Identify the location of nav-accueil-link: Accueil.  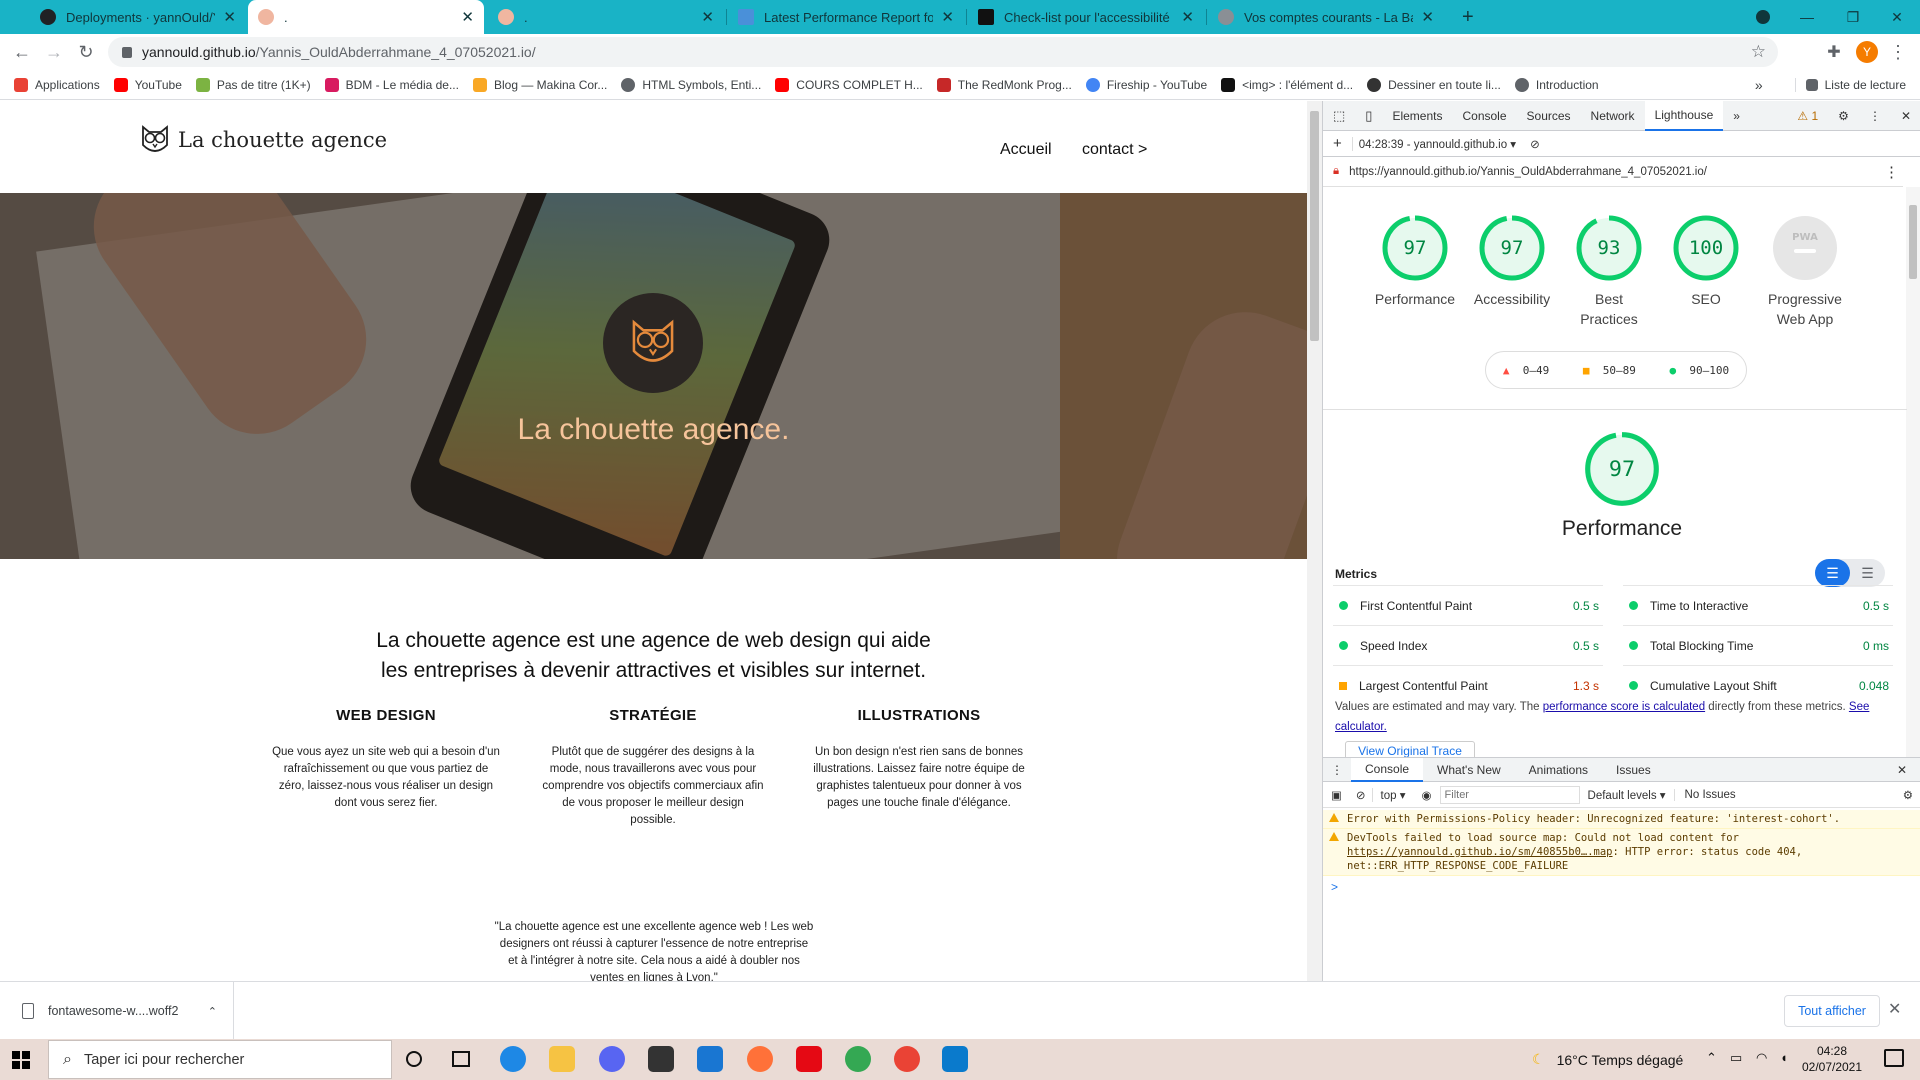
(1026, 150).